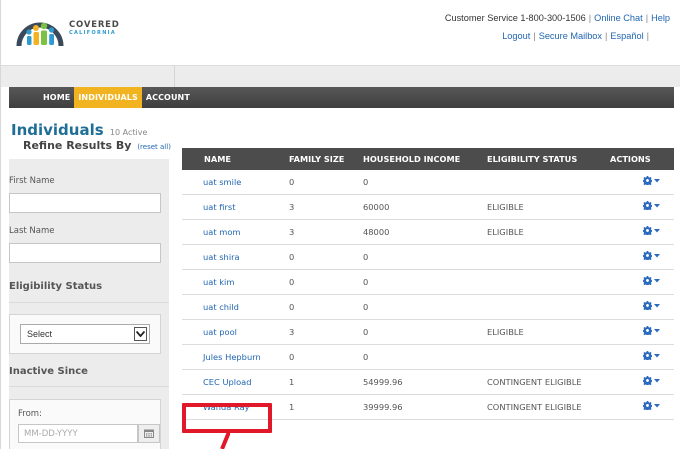 This screenshot has width=680, height=449. What do you see at coordinates (428, 207) in the screenshot?
I see `table-row: uat first 3 60000 ELIGIBLE` at bounding box center [428, 207].